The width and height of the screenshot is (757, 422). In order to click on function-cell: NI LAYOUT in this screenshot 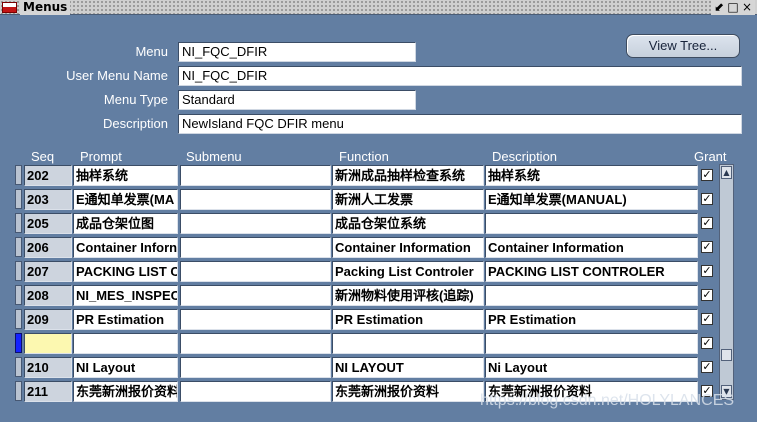, I will do `click(408, 367)`.